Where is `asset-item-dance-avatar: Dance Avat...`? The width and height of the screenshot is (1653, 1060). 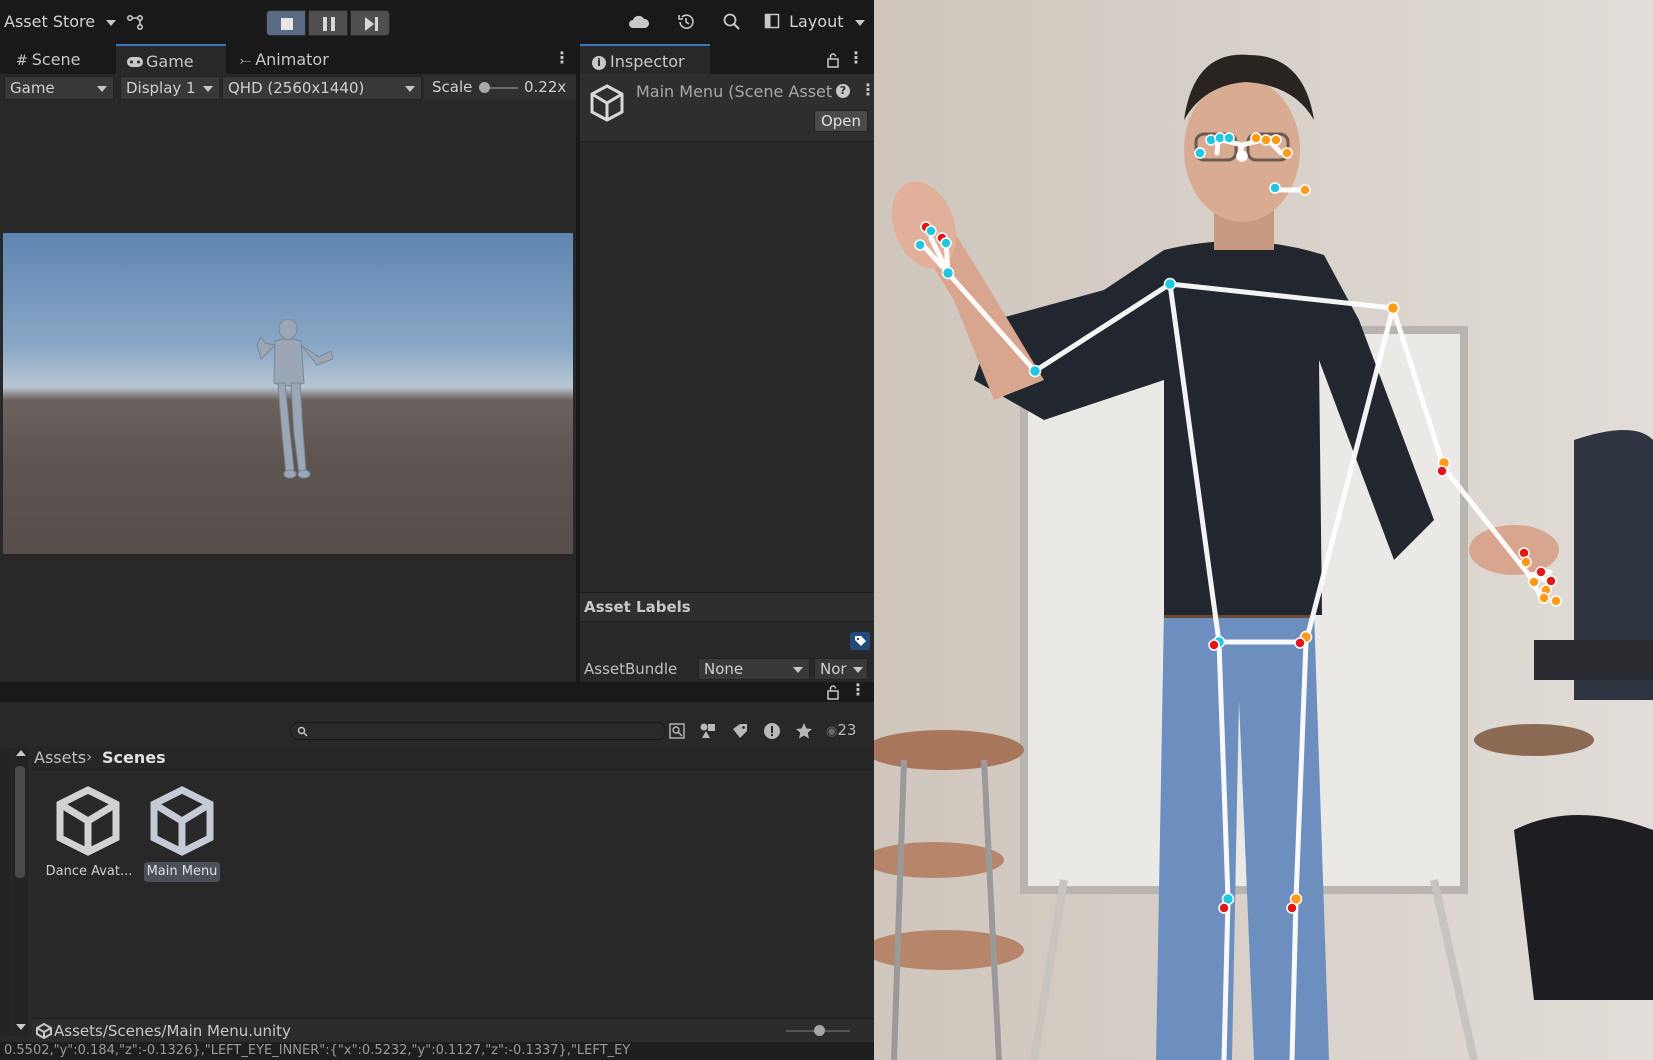 asset-item-dance-avatar: Dance Avat... is located at coordinates (89, 834).